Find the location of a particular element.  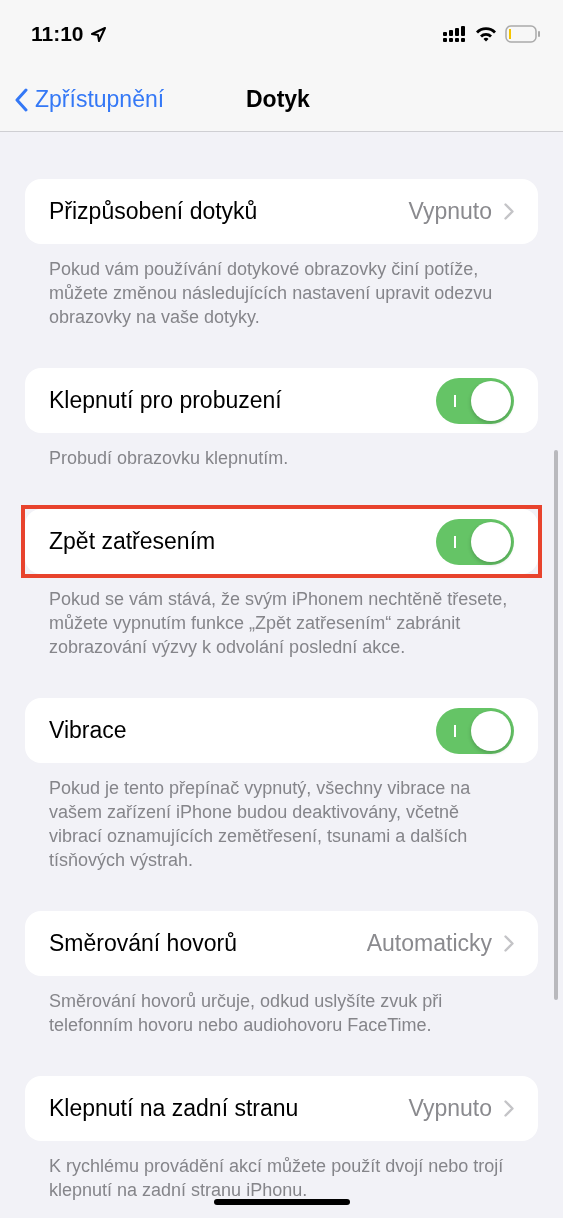

status-time: 11:10 is located at coordinates (57, 34).